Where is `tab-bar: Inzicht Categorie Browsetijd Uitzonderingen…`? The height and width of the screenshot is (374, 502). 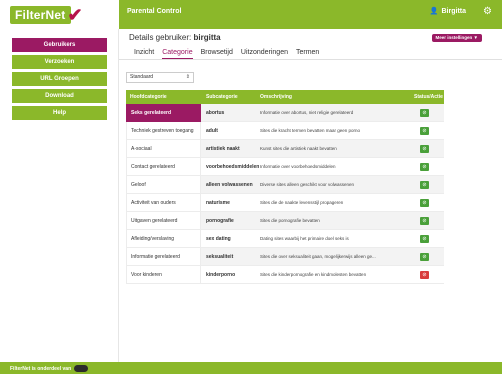
tab-bar: Inzicht Categorie Browsetijd Uitzonderingen… is located at coordinates (226, 54).